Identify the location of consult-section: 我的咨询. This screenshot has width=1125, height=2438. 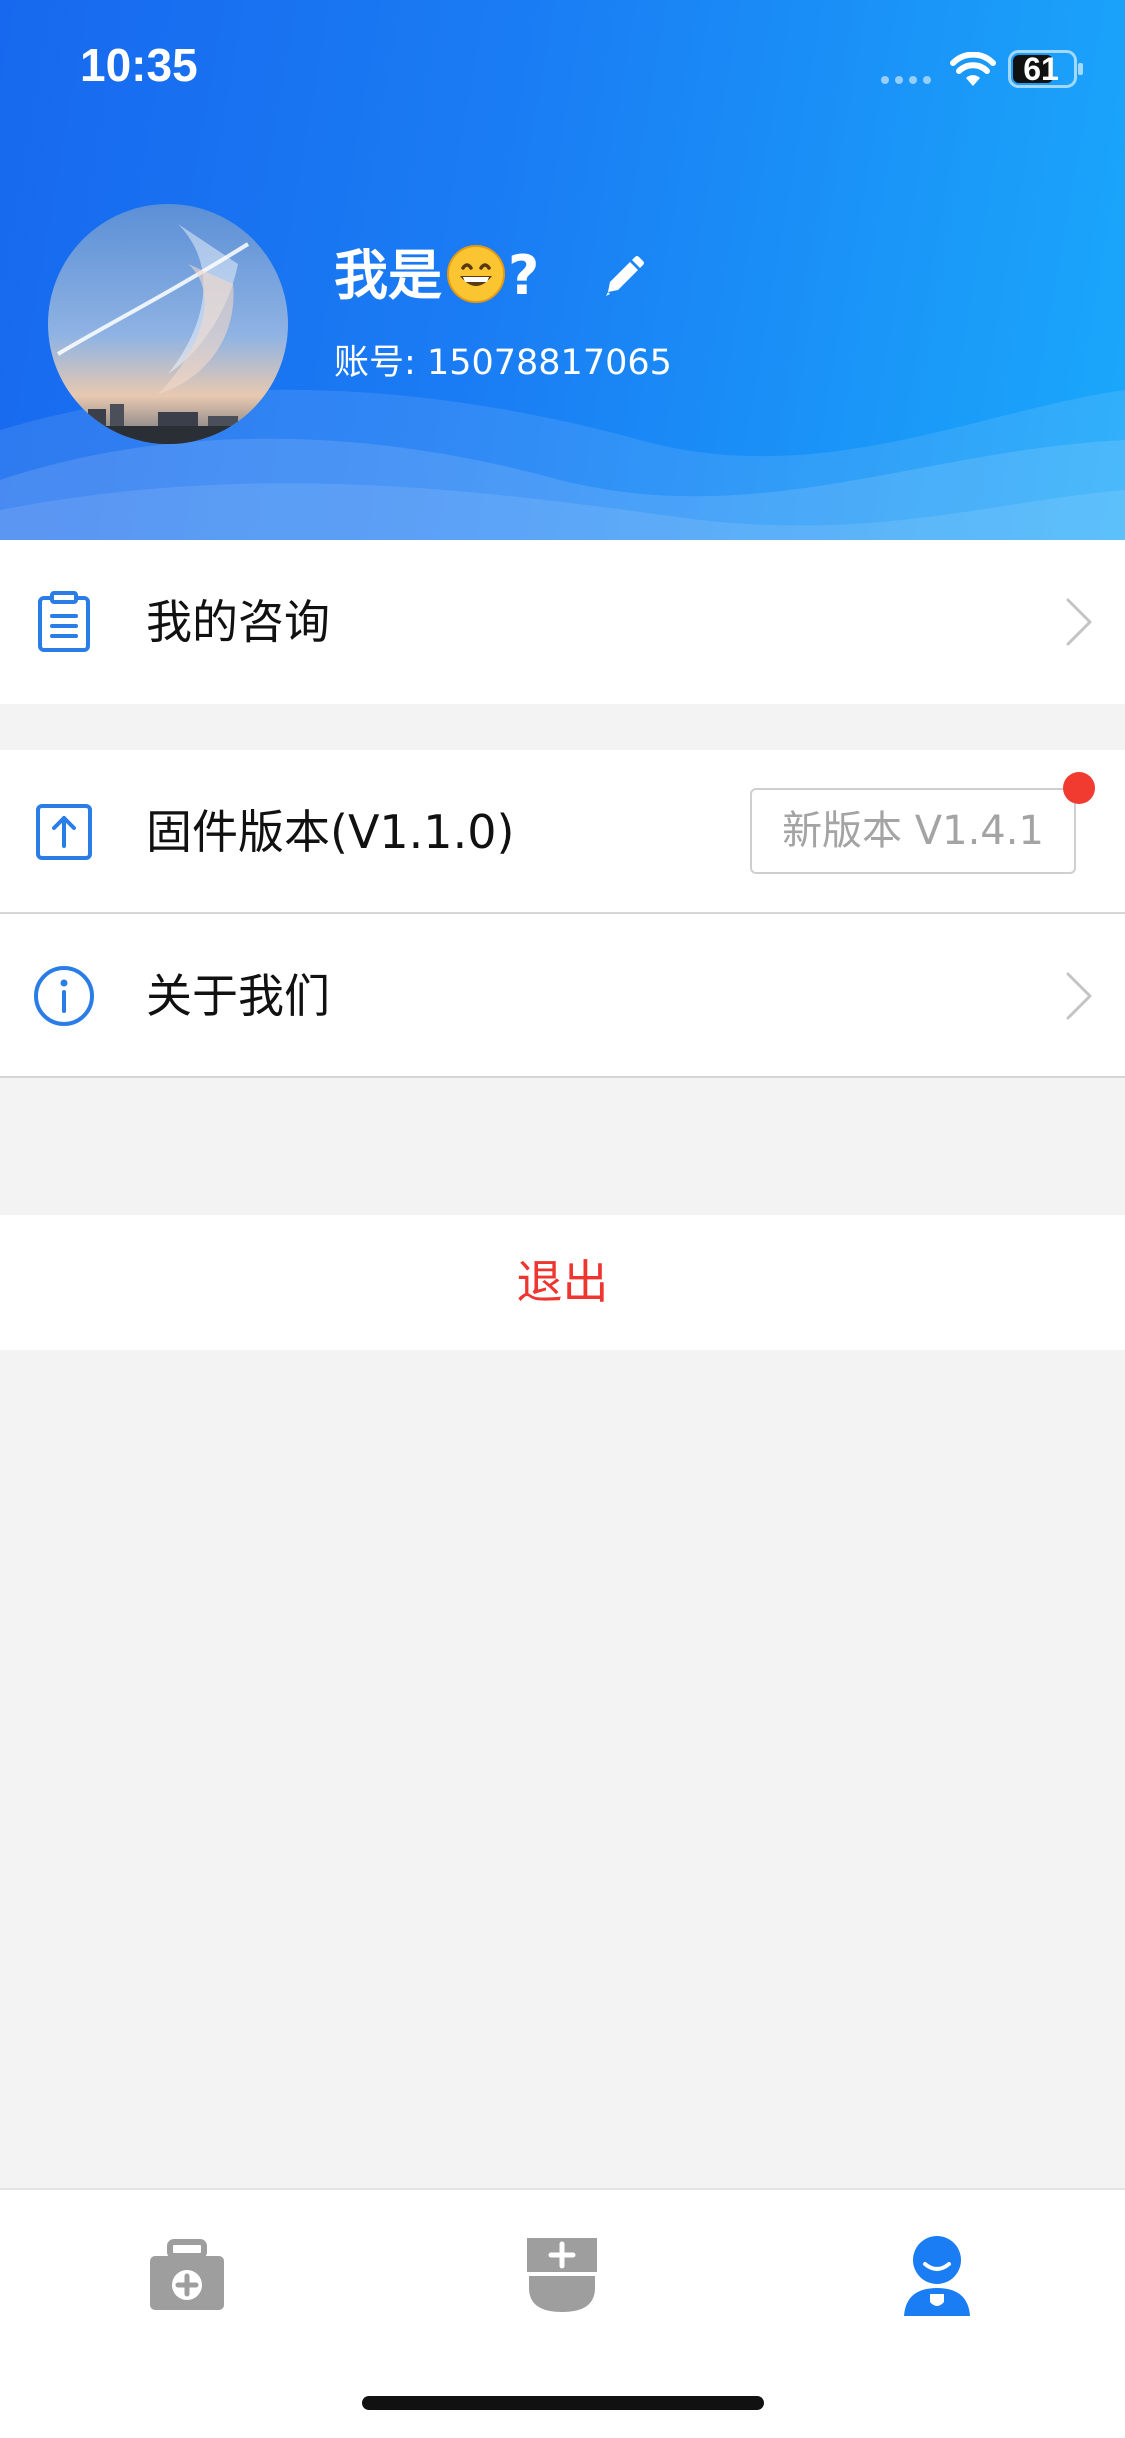
(562, 622).